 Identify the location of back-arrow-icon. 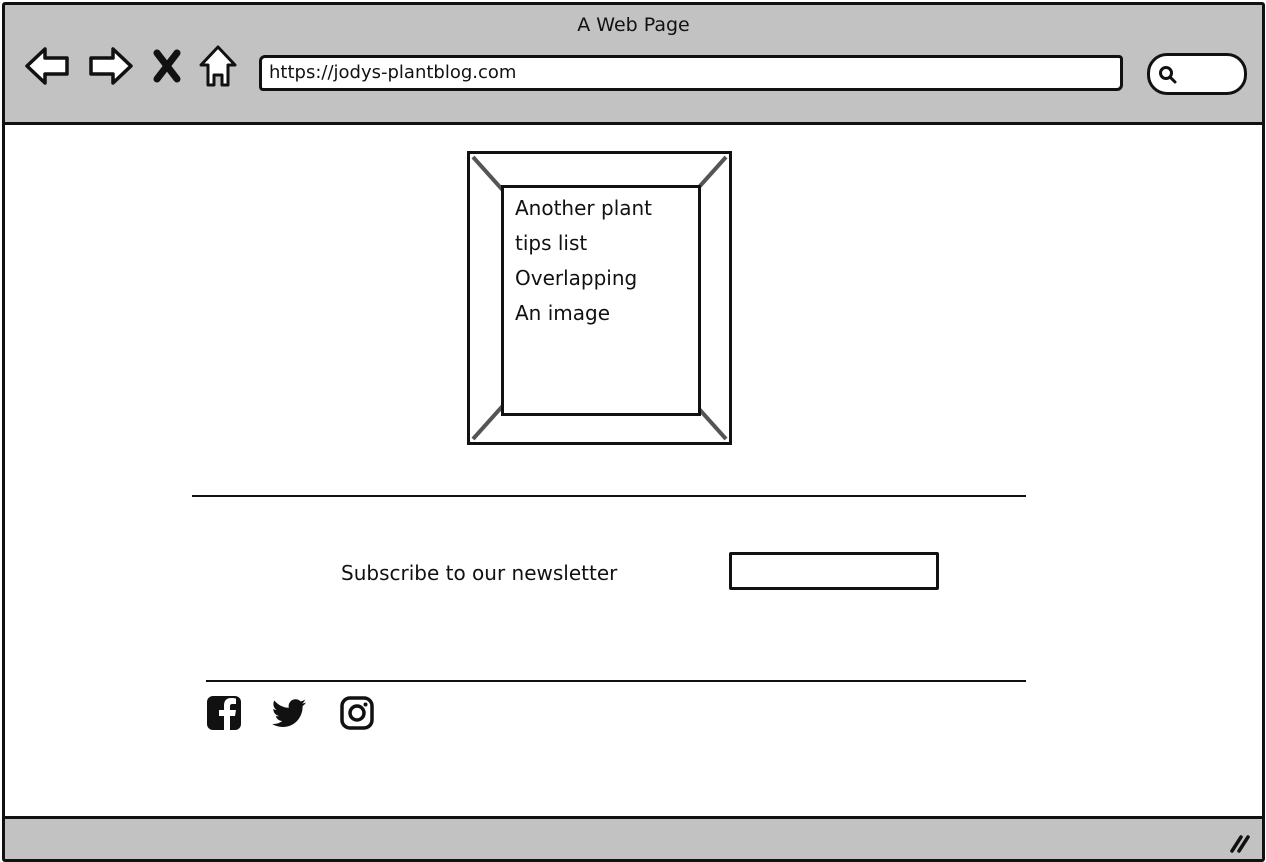
(47, 66).